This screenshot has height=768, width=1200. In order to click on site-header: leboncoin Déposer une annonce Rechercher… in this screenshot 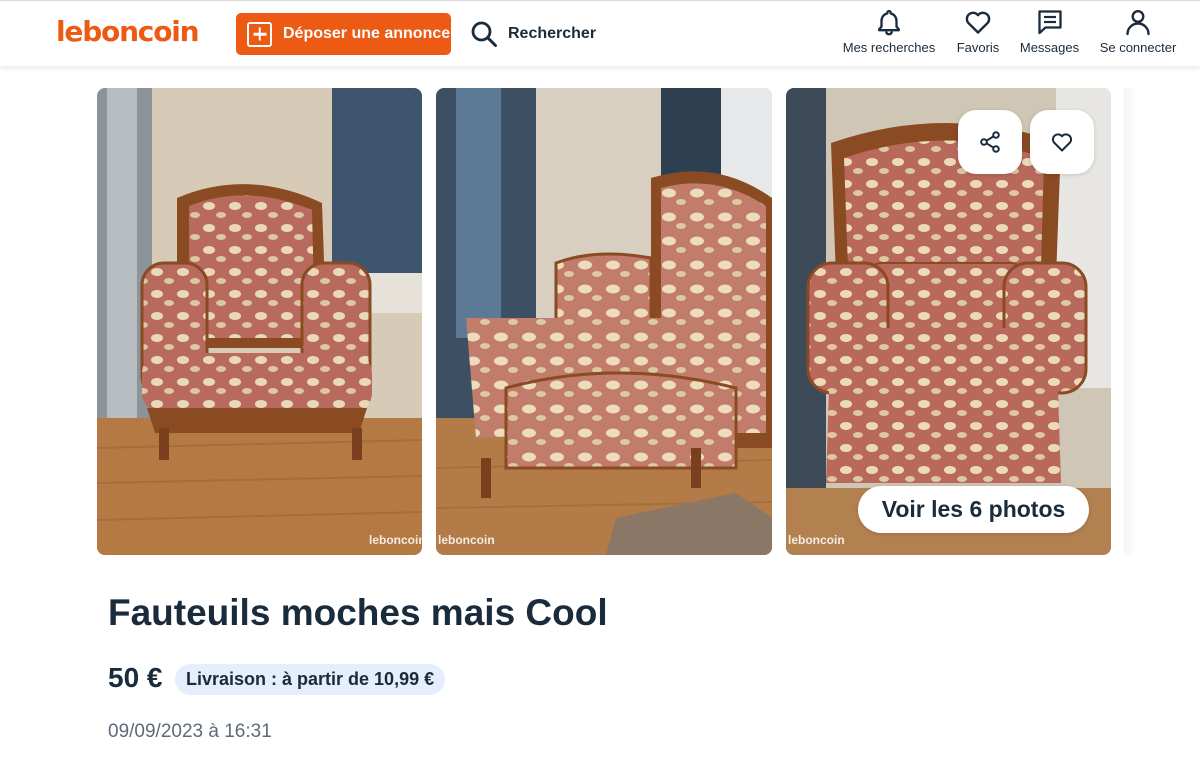, I will do `click(600, 33)`.